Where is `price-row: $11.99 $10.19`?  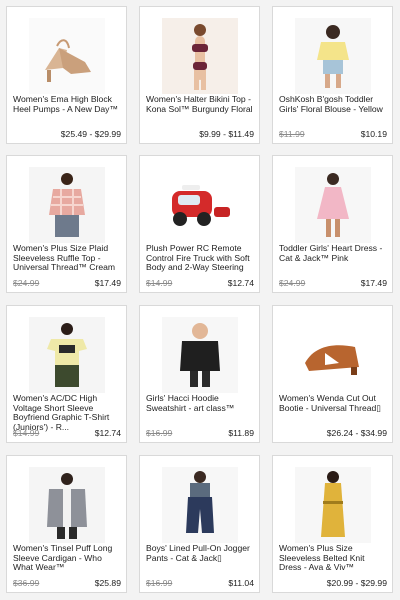
price-row: $11.99 $10.19 is located at coordinates (333, 134).